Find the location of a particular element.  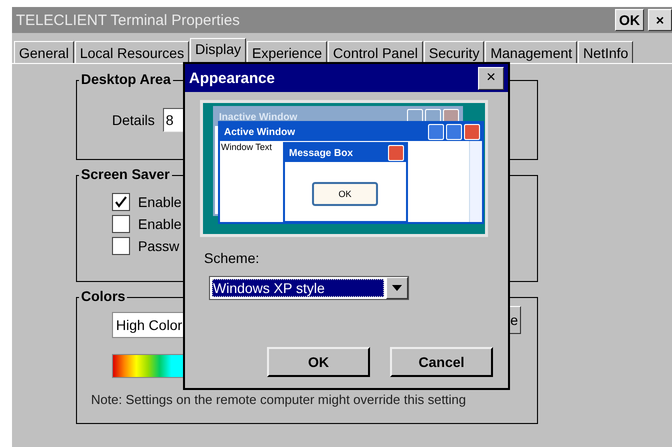

caret-icon is located at coordinates (397, 288).